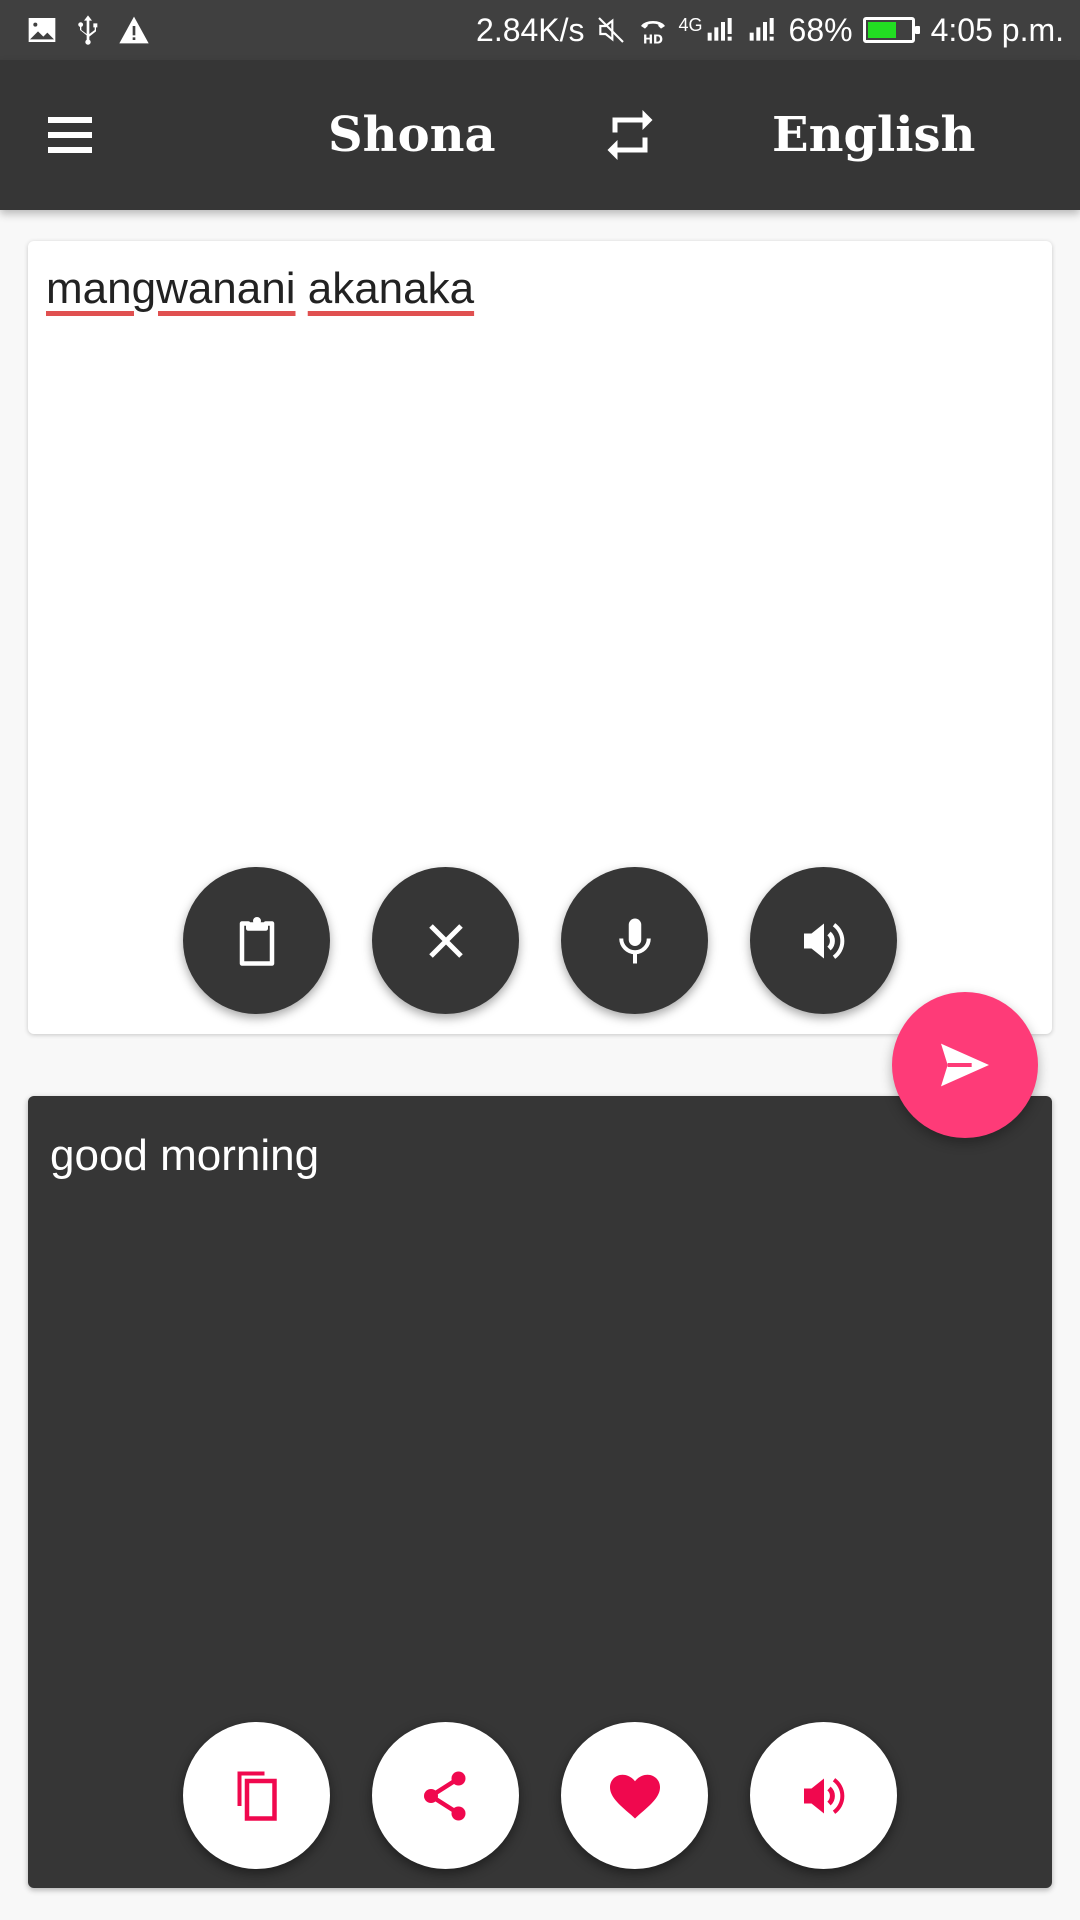 This screenshot has height=1920, width=1080. Describe the element at coordinates (690, 24) in the screenshot. I see `network-type: 4G` at that location.